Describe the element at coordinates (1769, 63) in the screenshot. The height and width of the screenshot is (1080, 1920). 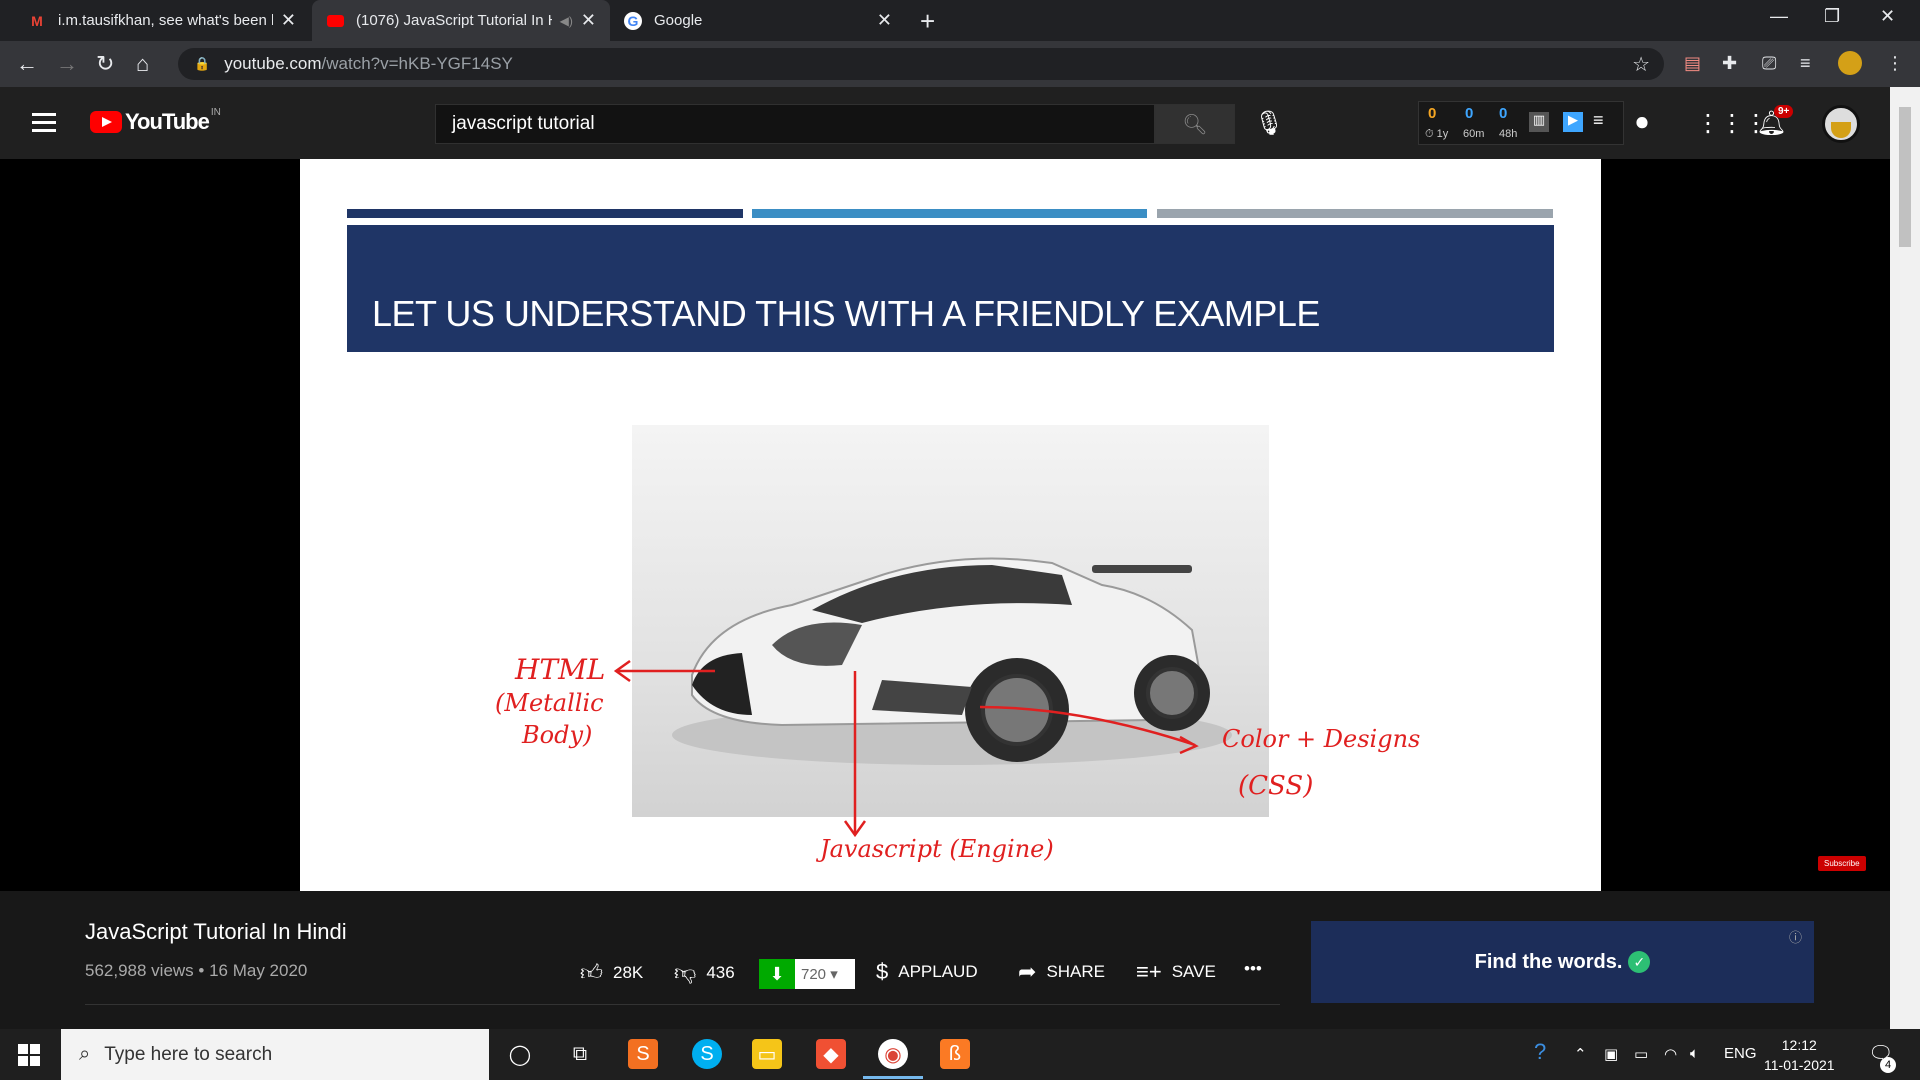
I see `cast-icon: ⎚` at that location.